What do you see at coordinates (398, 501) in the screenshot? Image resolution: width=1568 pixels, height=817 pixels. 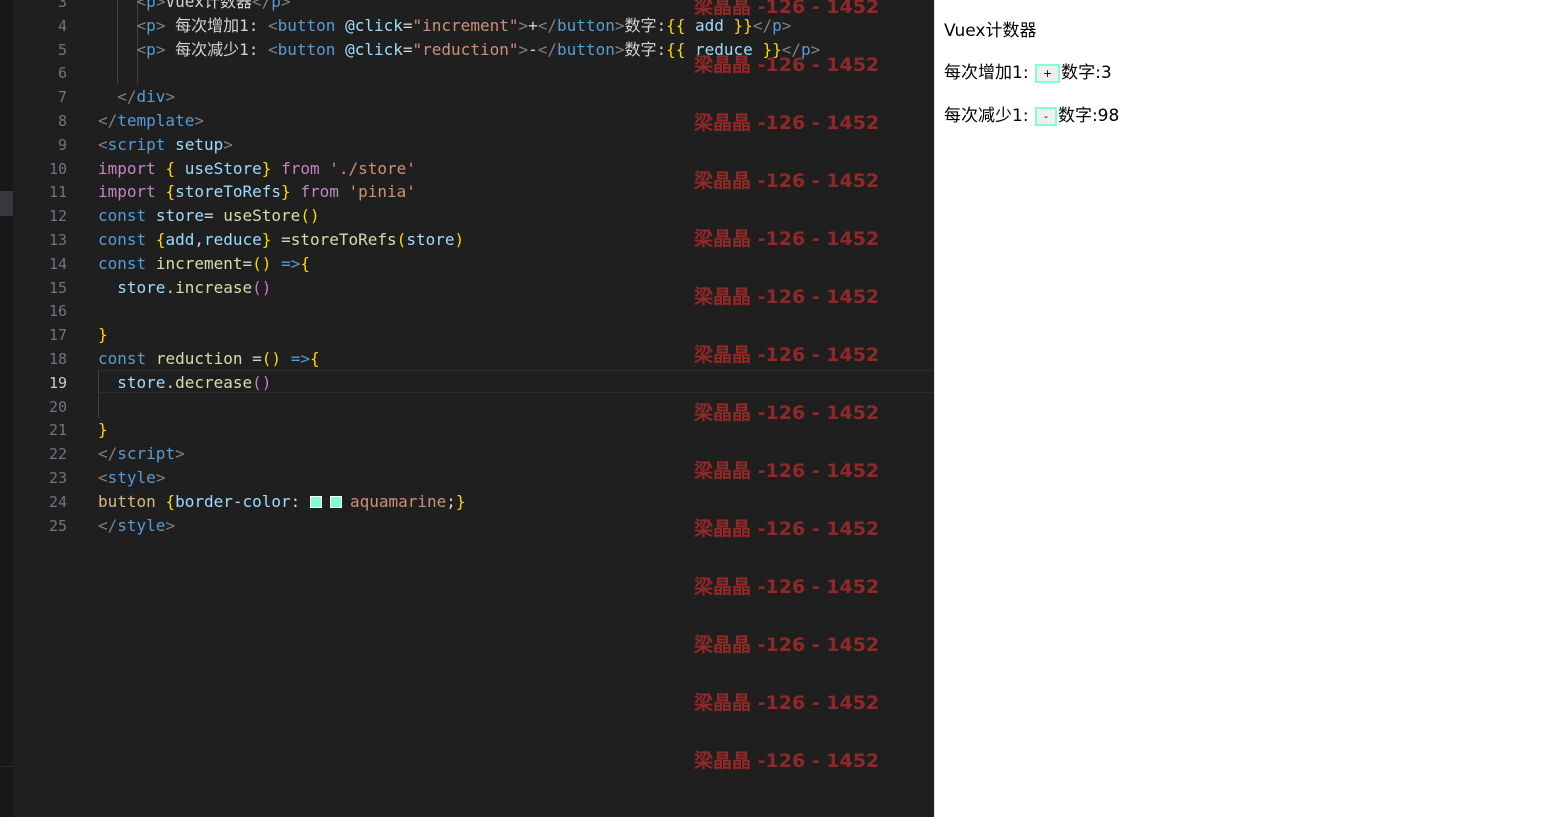 I see `code-token: aquamarine` at bounding box center [398, 501].